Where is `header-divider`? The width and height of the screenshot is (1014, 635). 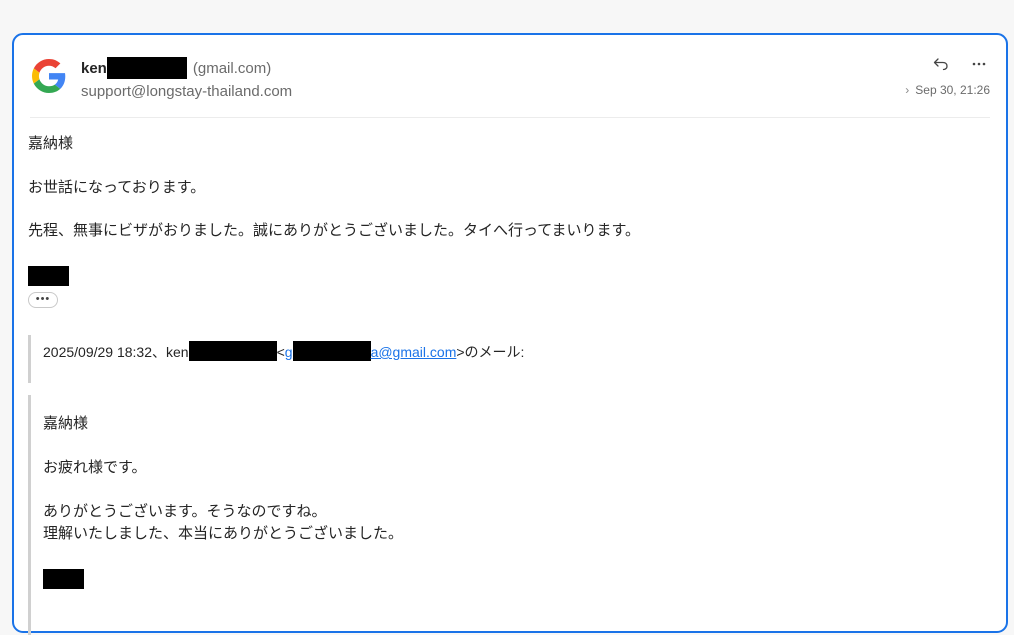
header-divider is located at coordinates (510, 117).